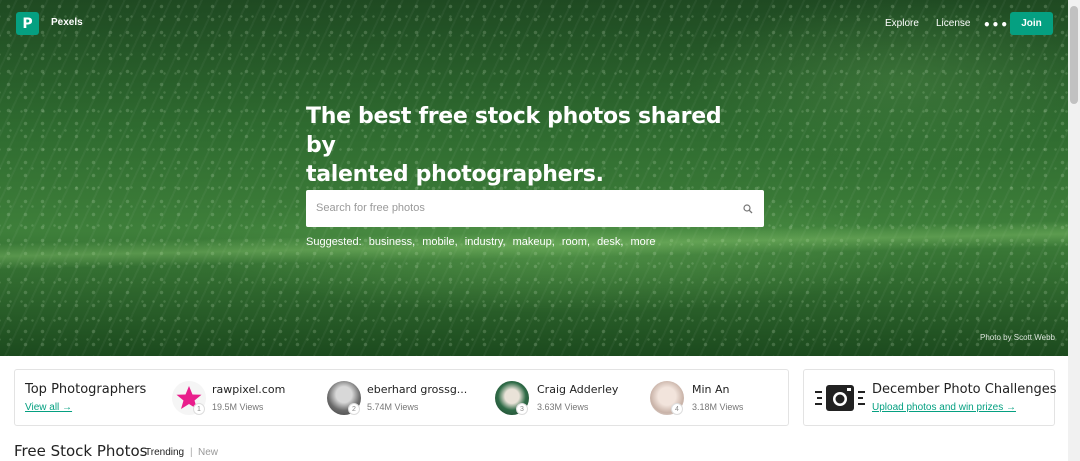 Image resolution: width=1080 pixels, height=461 pixels. Describe the element at coordinates (392, 242) in the screenshot. I see `suggestion-business: business,` at that location.